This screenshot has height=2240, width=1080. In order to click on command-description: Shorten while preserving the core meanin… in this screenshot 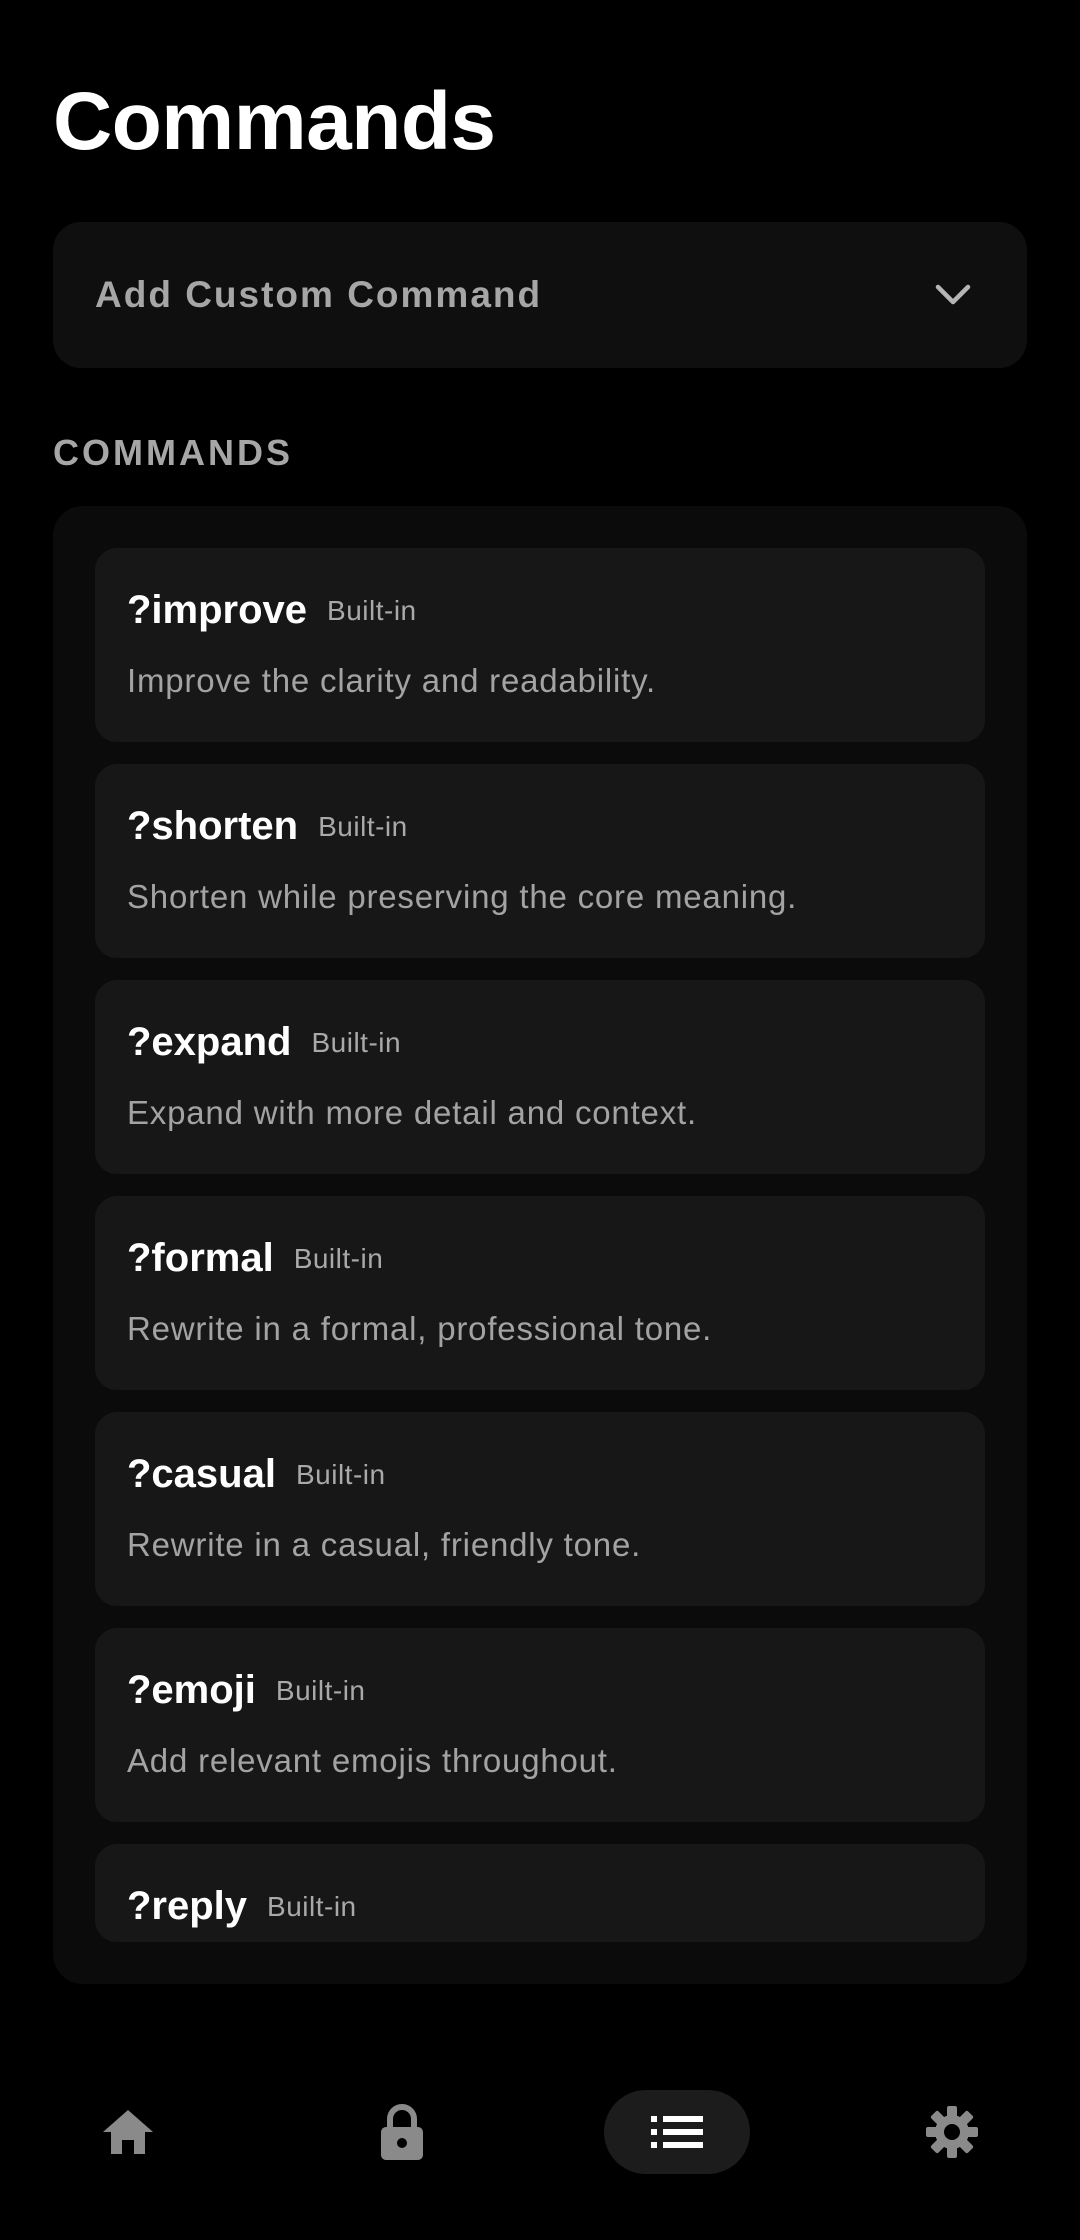, I will do `click(462, 896)`.